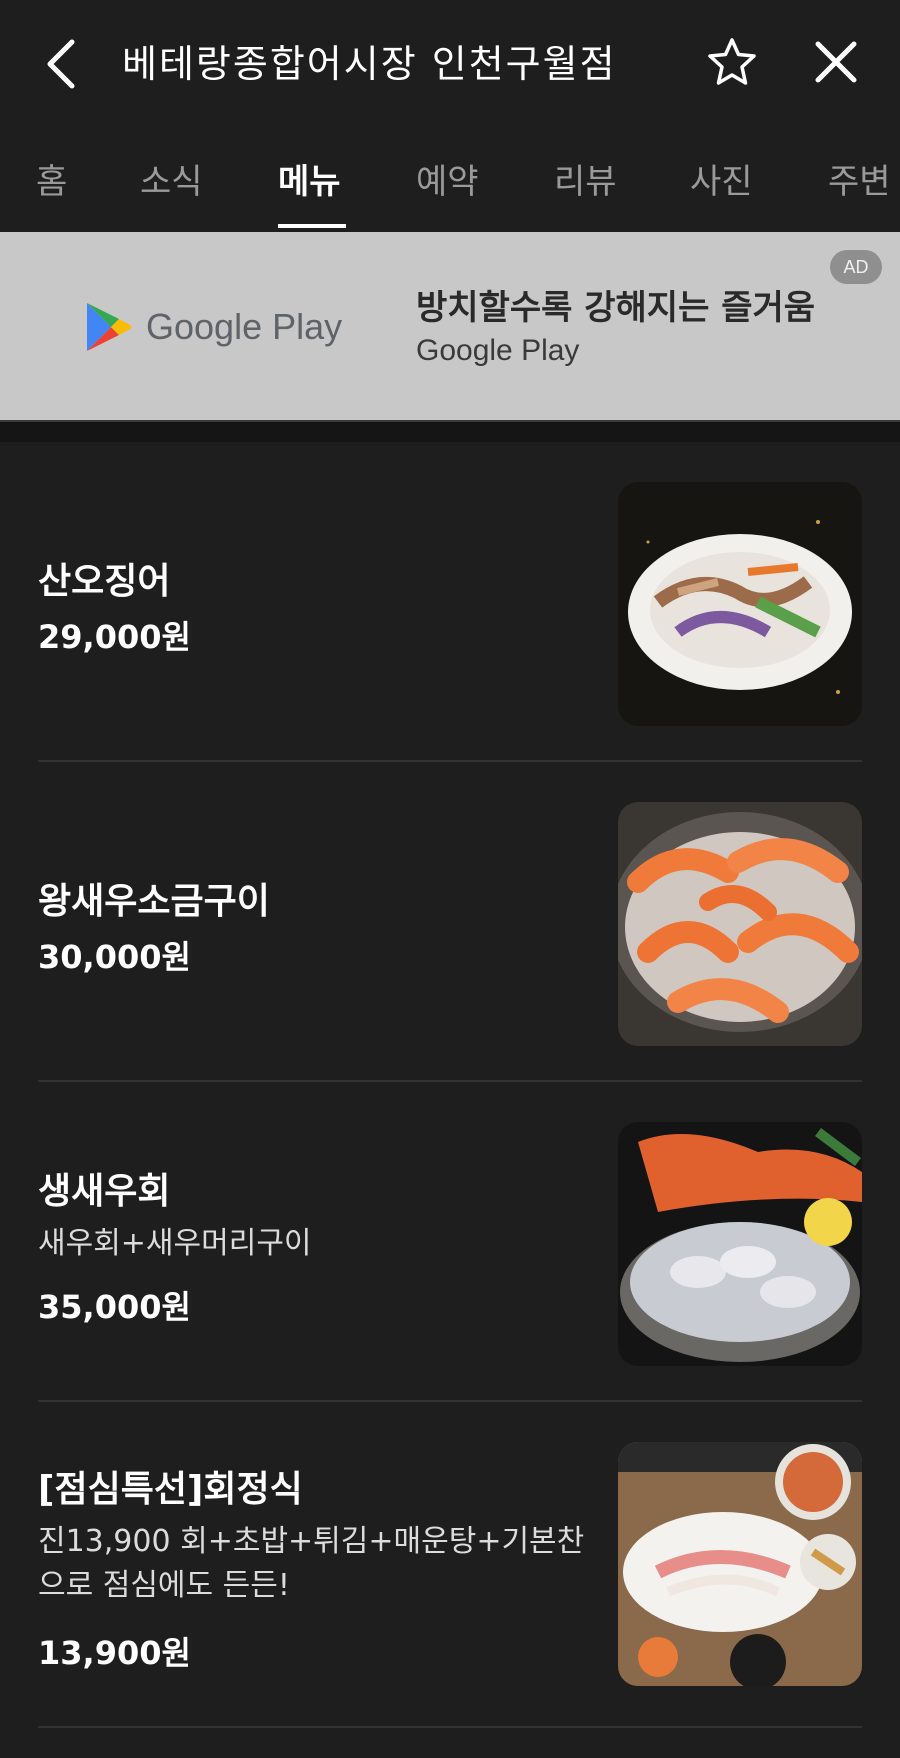 This screenshot has height=1758, width=900. I want to click on ad-badge: AD, so click(856, 267).